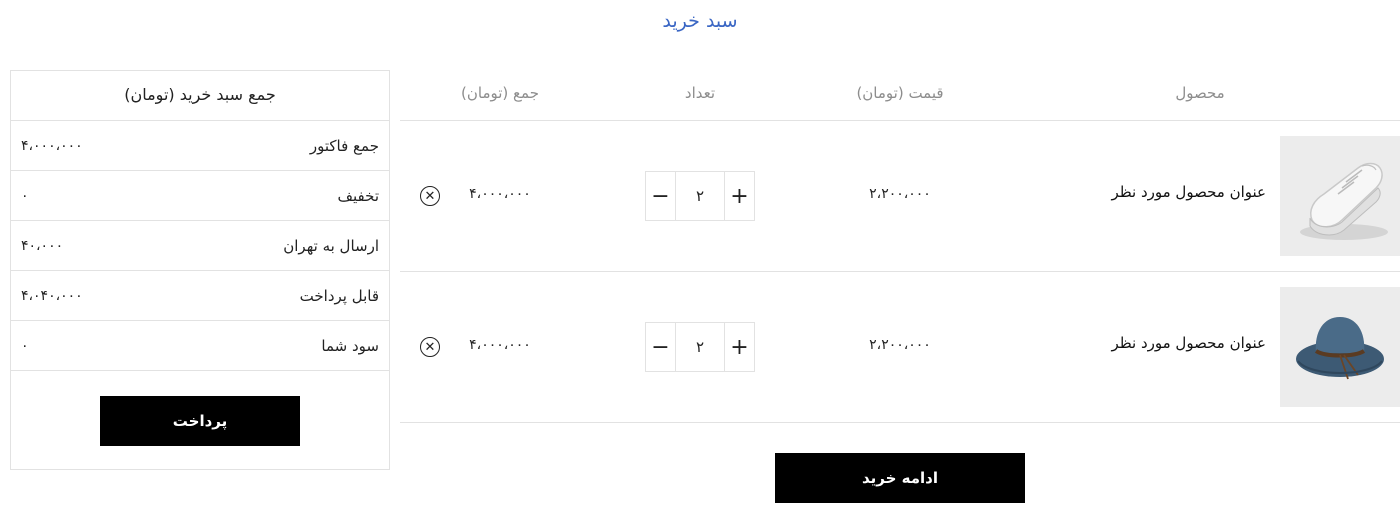  What do you see at coordinates (331, 245) in the screenshot?
I see `summary-label: ارسال به تهران` at bounding box center [331, 245].